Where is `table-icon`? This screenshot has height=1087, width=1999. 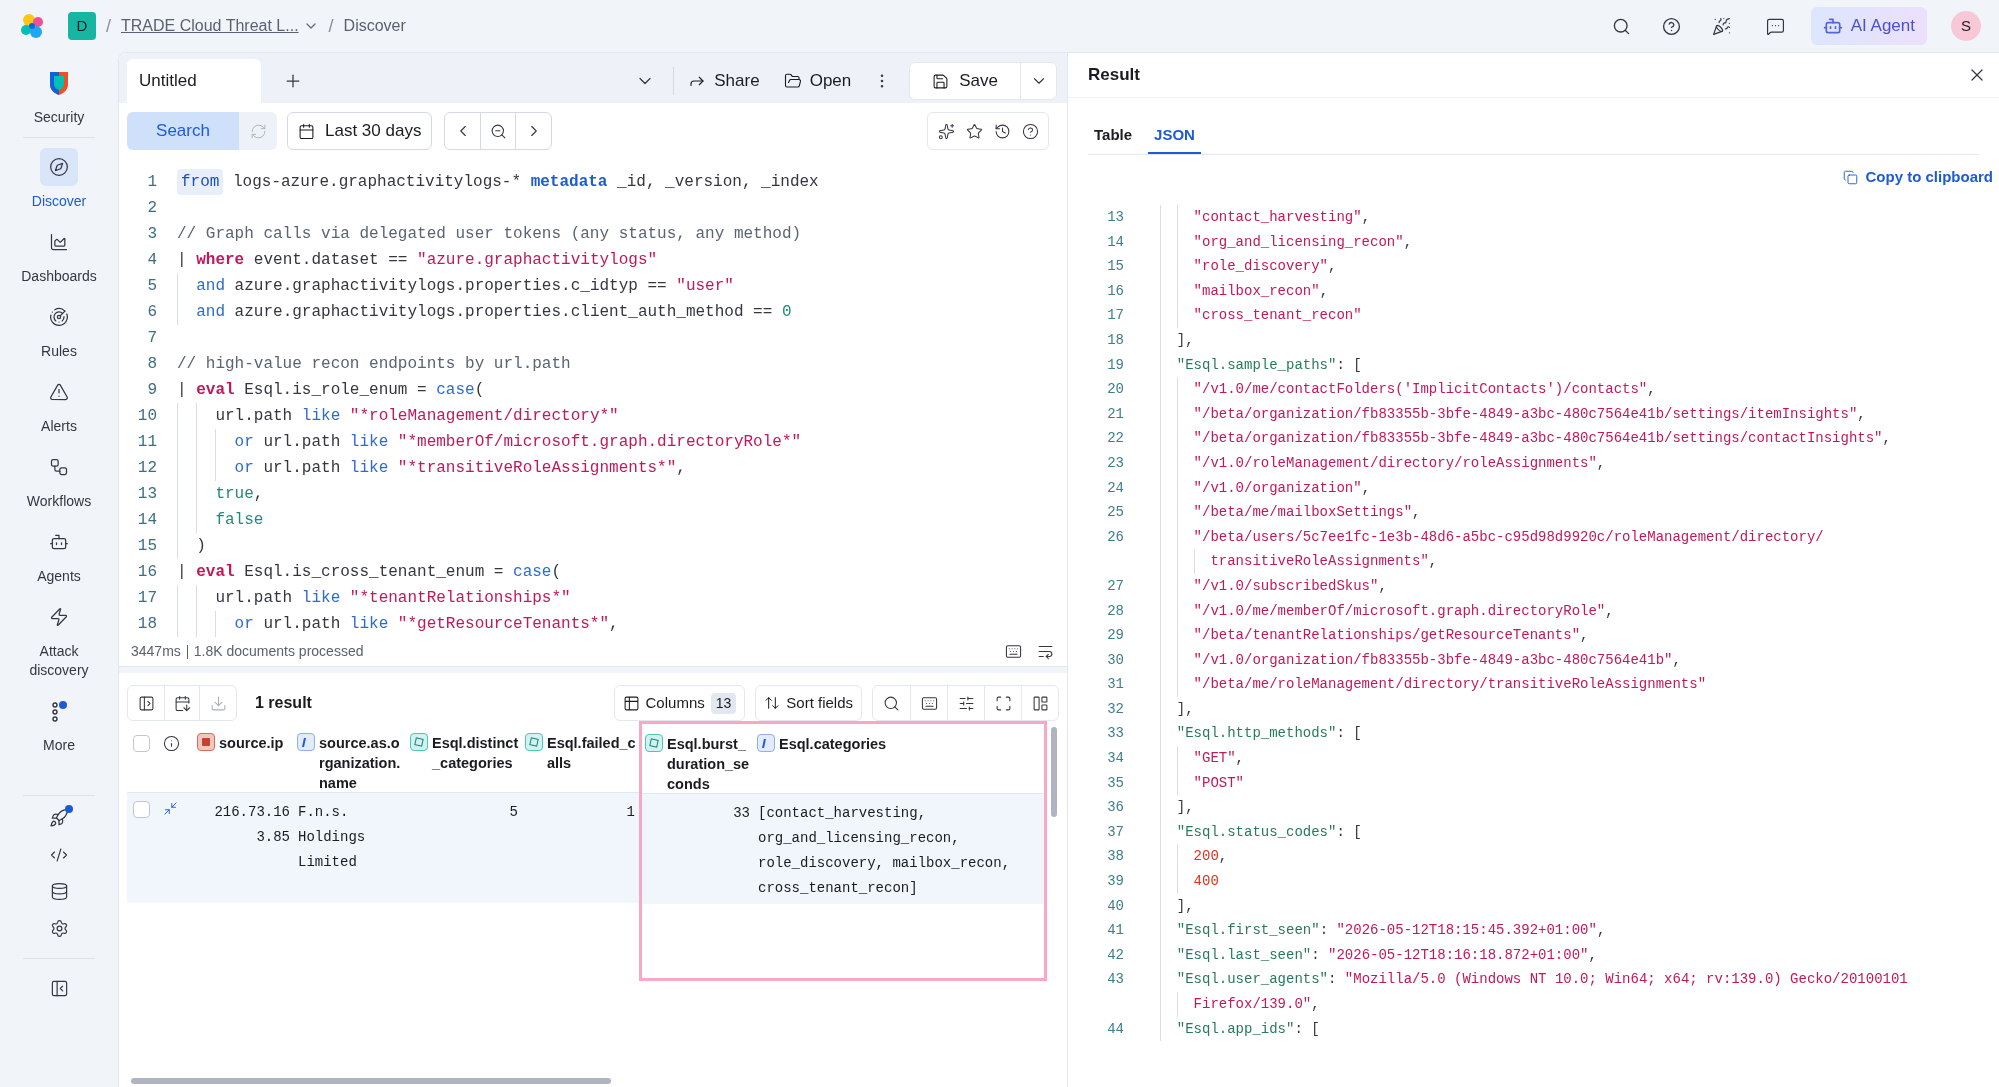
table-icon is located at coordinates (631, 703).